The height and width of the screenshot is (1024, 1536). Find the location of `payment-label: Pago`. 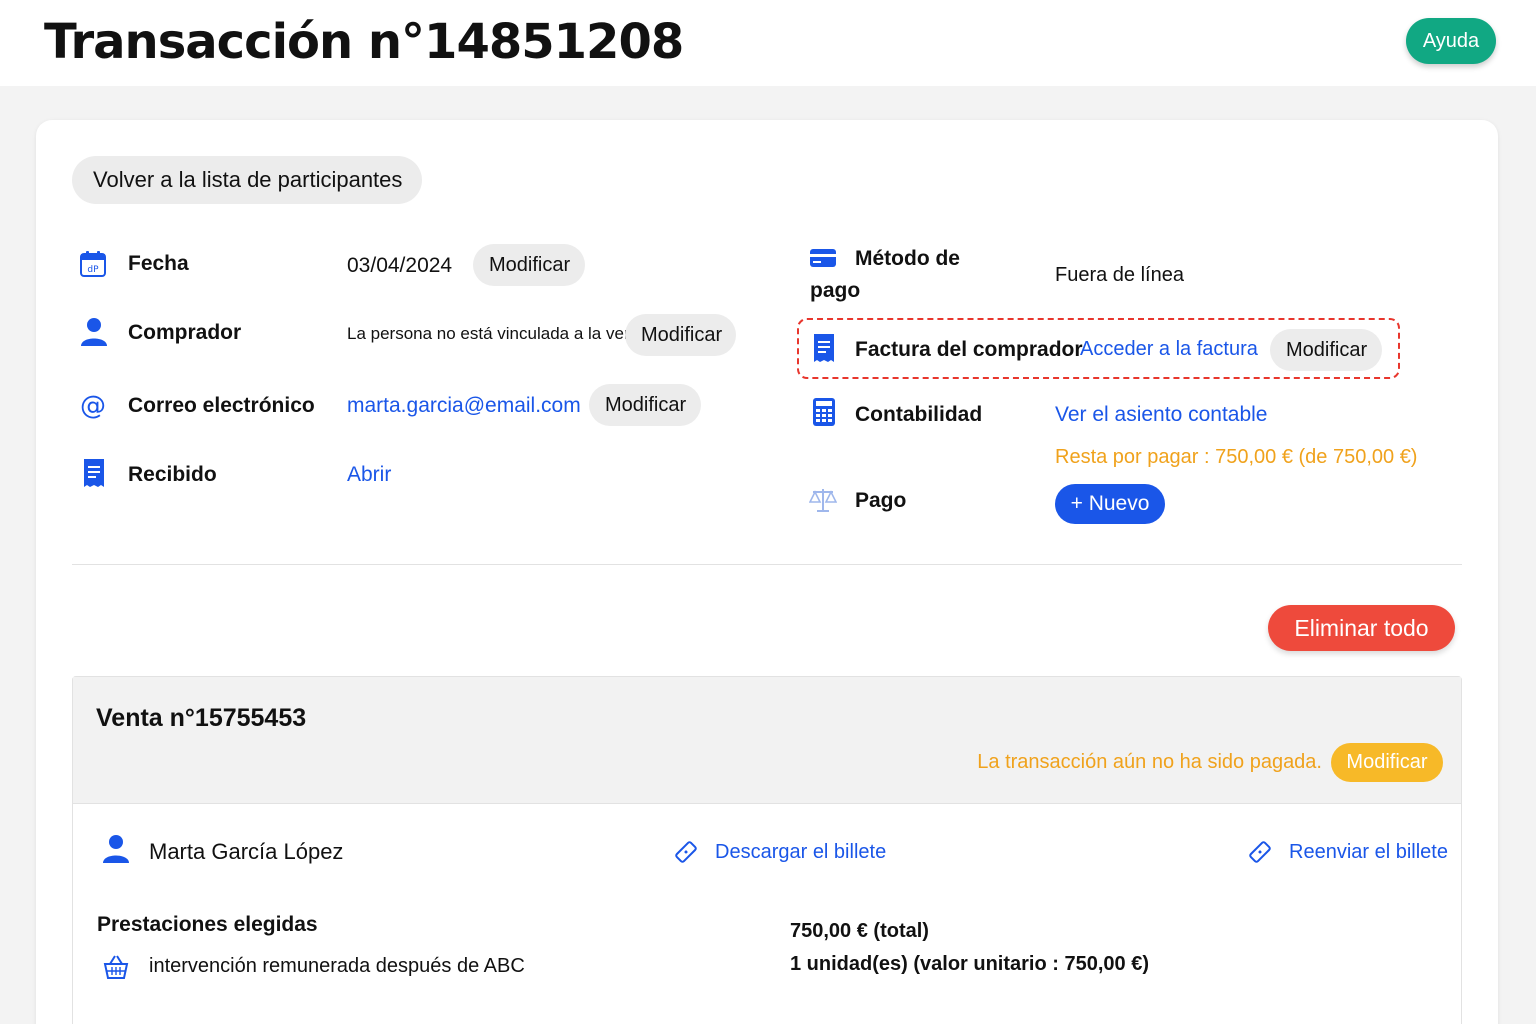

payment-label: Pago is located at coordinates (881, 500).